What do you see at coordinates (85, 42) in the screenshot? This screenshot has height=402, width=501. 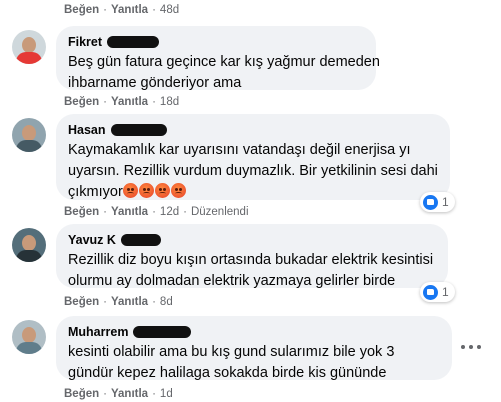 I see `commenter-name: Fikret` at bounding box center [85, 42].